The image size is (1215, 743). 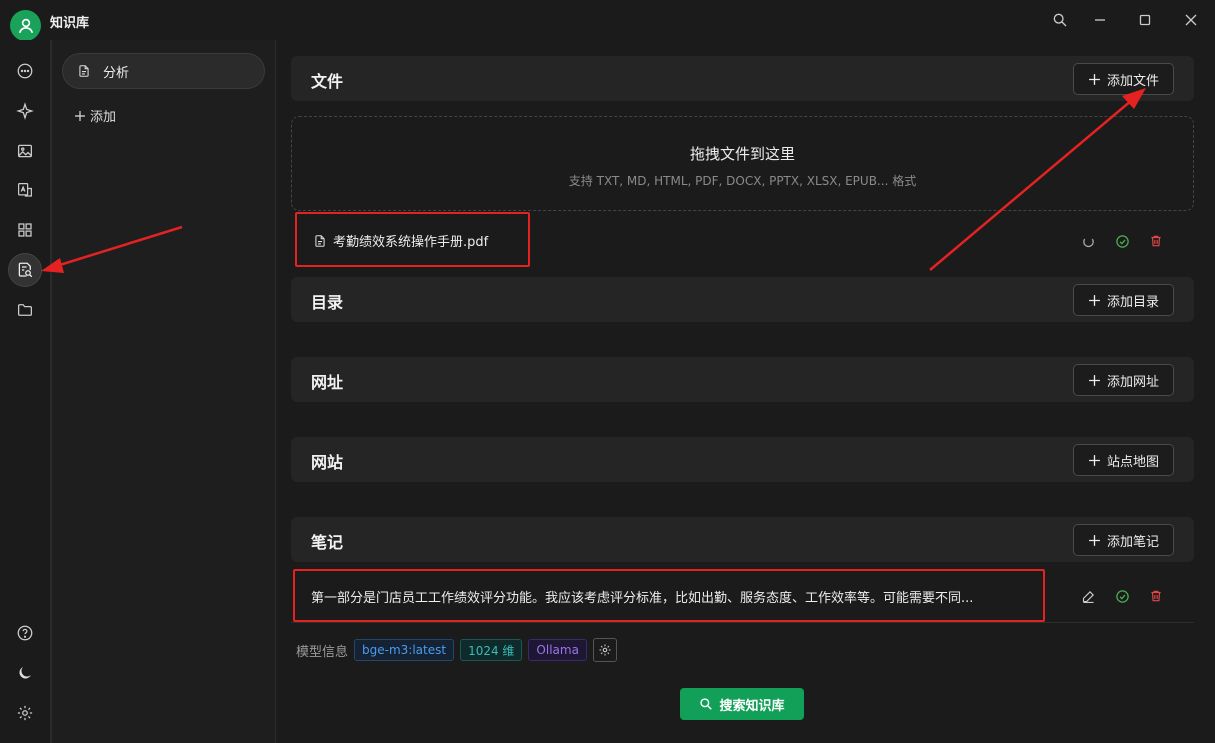 I want to click on add-note-button: 添加笔记, so click(x=1123, y=540).